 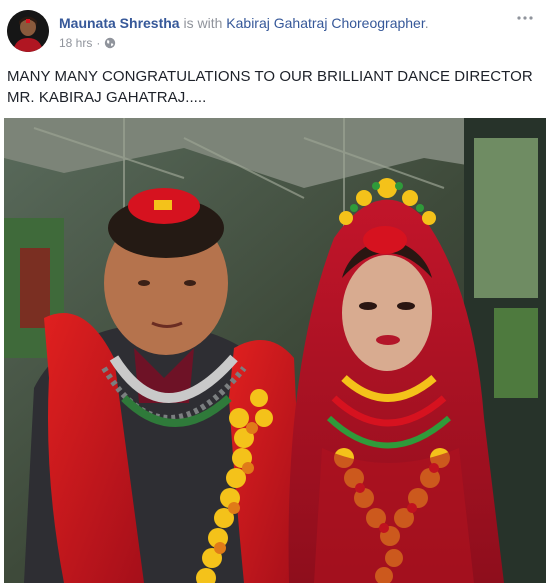 What do you see at coordinates (28, 31) in the screenshot?
I see `author-avatar` at bounding box center [28, 31].